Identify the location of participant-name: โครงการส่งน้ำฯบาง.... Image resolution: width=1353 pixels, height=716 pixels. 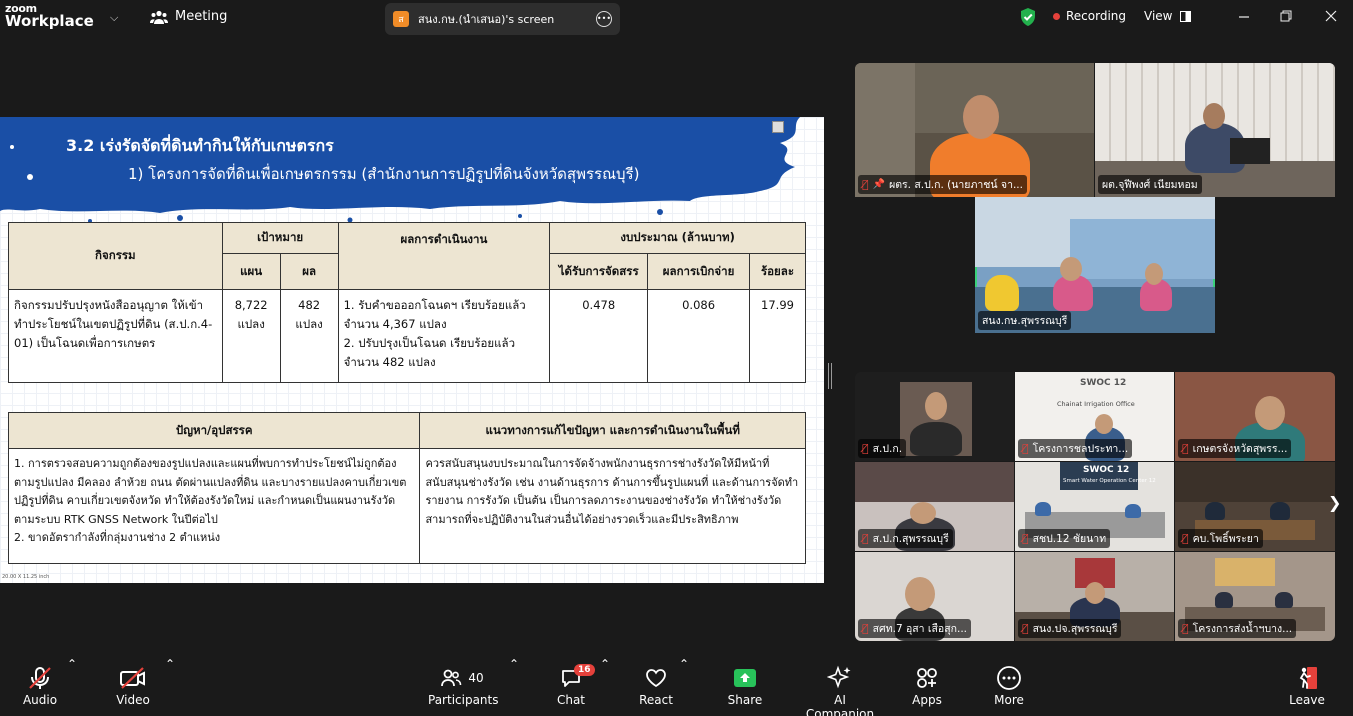
(1242, 629).